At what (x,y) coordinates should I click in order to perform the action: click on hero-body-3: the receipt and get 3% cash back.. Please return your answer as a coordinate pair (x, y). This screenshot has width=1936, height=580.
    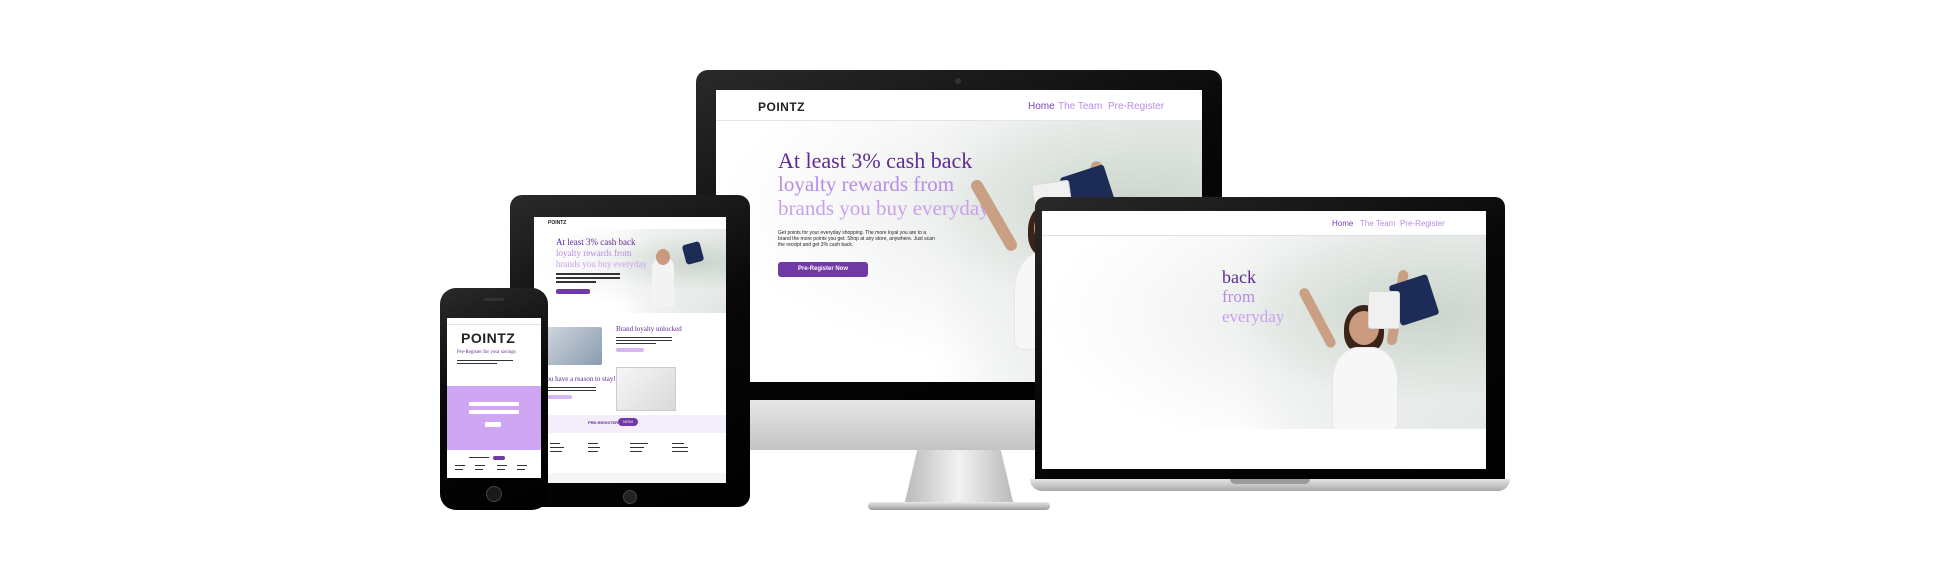
    Looking at the image, I should click on (816, 245).